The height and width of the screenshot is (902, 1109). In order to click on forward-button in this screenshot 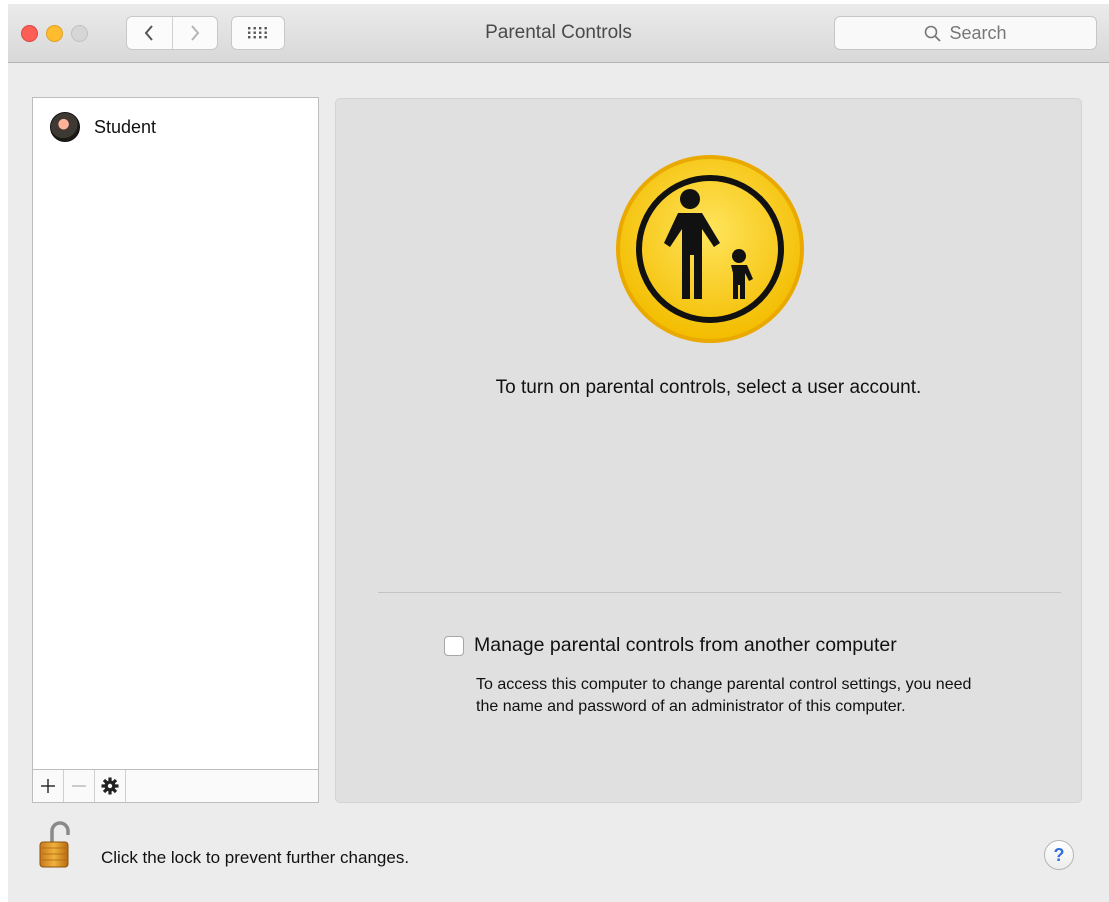, I will do `click(194, 33)`.